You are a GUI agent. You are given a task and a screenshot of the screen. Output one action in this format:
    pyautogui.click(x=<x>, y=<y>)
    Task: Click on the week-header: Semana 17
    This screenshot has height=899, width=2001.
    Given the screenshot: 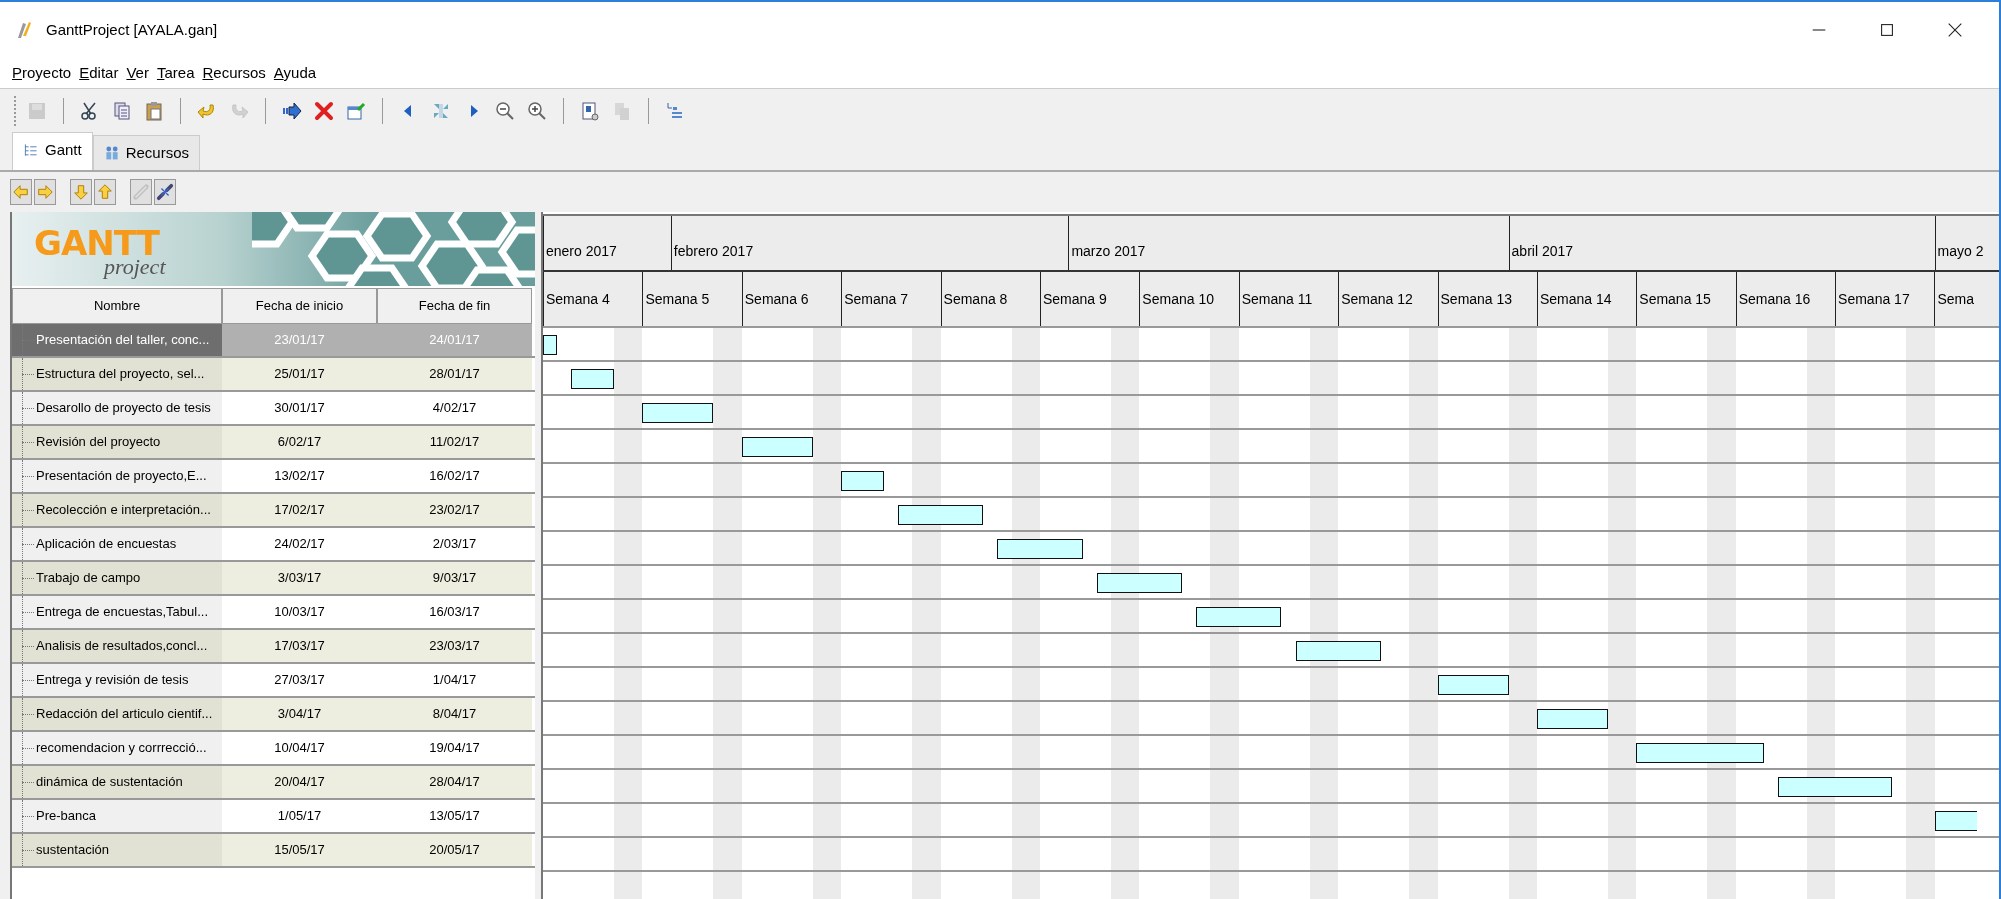 What is the action you would take?
    pyautogui.click(x=1885, y=299)
    